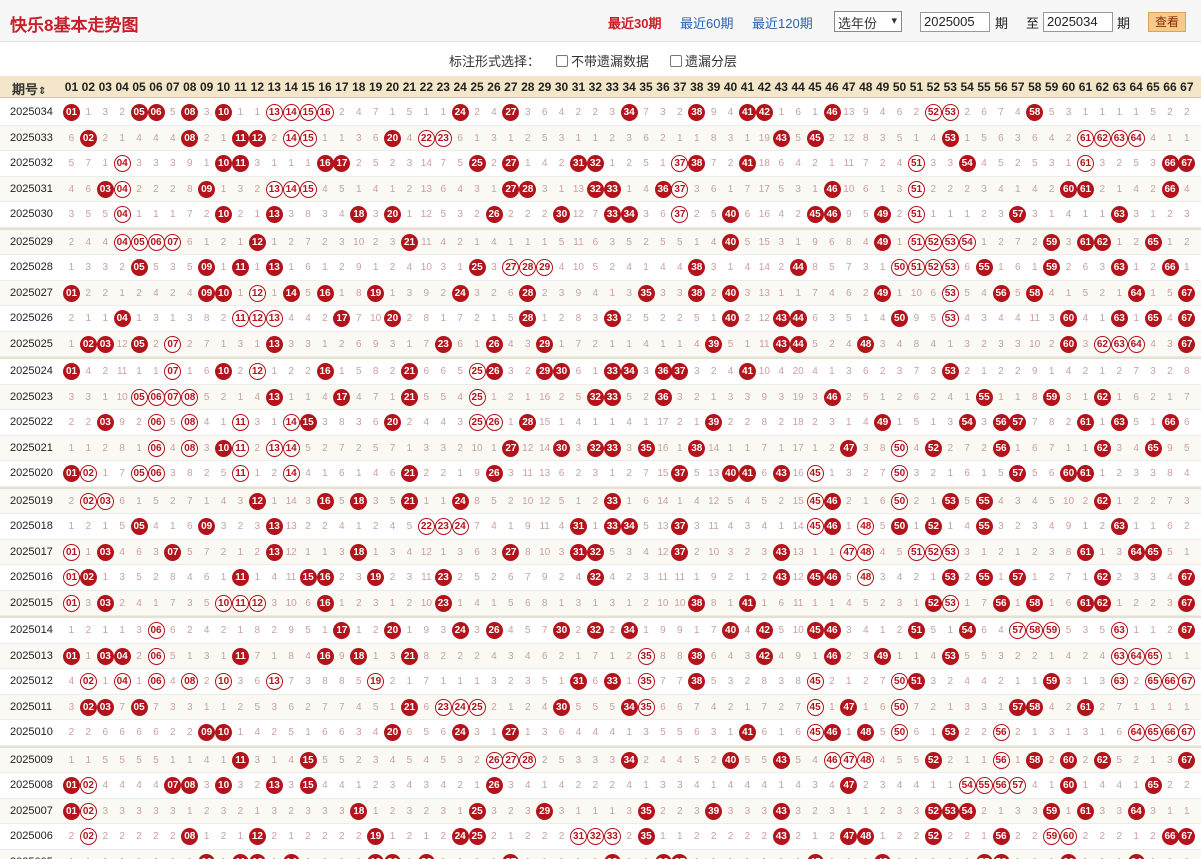 Image resolution: width=1201 pixels, height=859 pixels. I want to click on option-layered: 遗漏分层, so click(703, 60).